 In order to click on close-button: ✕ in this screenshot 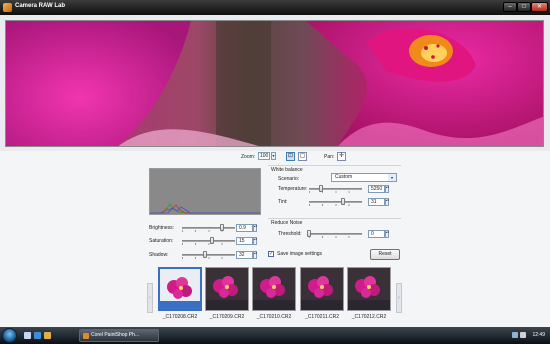, I will do `click(539, 7)`.